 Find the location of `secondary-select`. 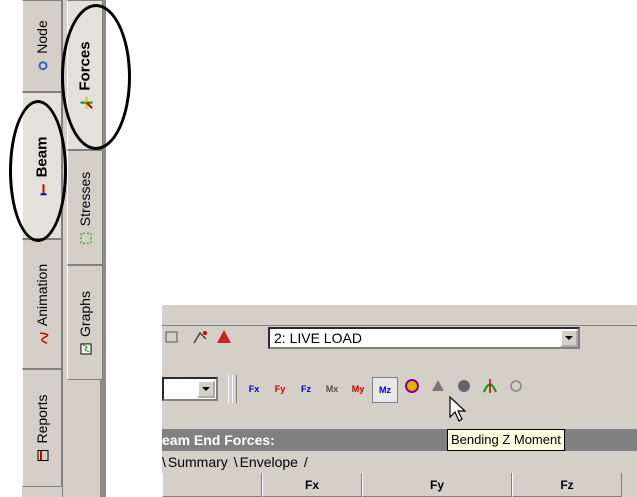

secondary-select is located at coordinates (190, 389).